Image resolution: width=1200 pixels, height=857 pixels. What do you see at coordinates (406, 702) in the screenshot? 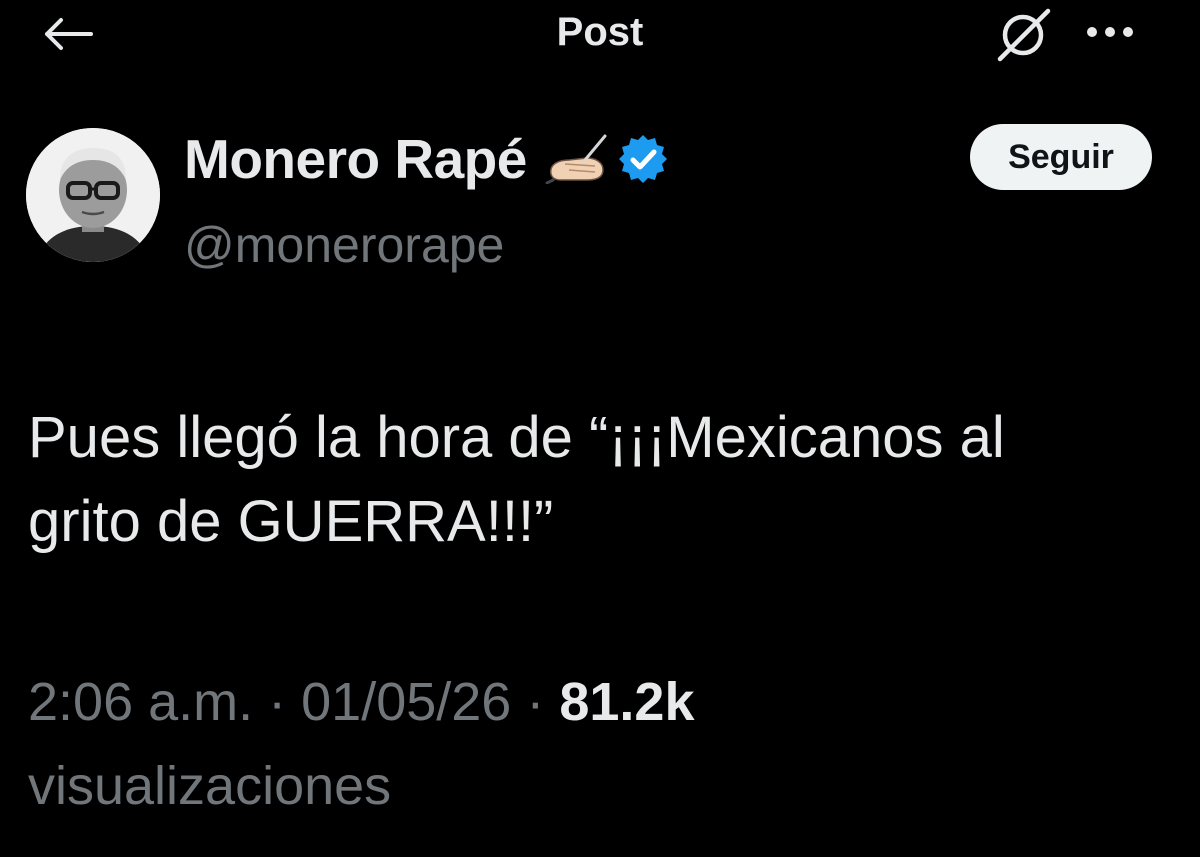
I see `tweet-date: 01/05/26` at bounding box center [406, 702].